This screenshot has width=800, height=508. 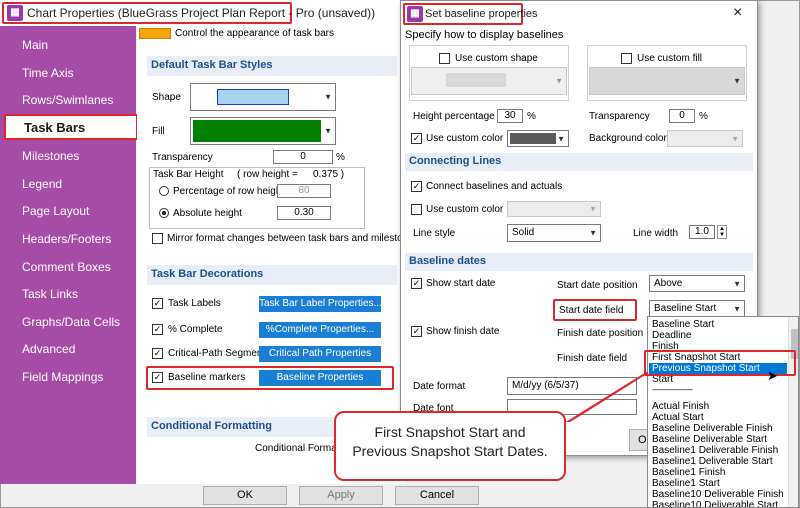 I want to click on connect-baselines-checkbox: ✓, so click(x=416, y=186).